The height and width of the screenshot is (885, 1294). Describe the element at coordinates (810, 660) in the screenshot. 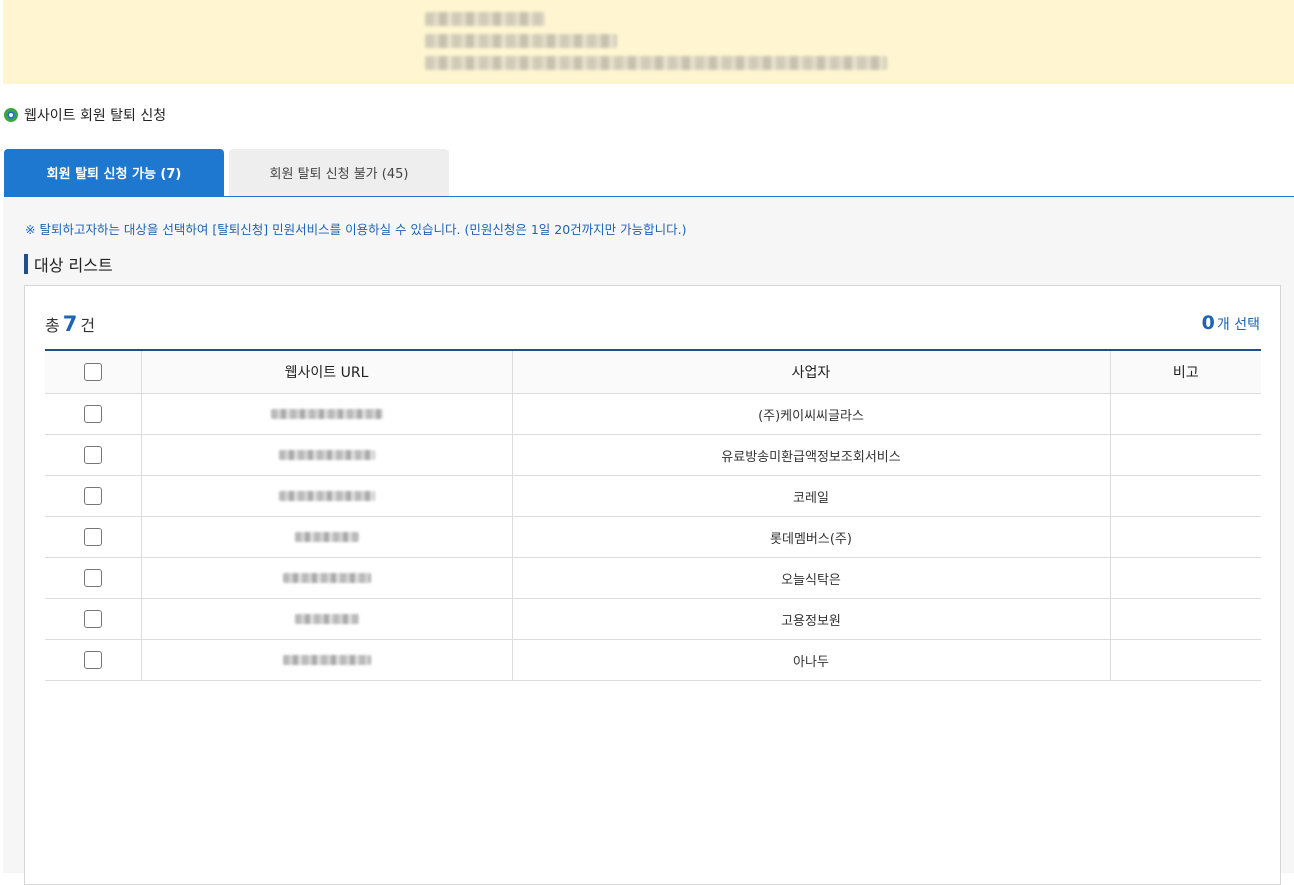

I see `business-cell: 아나두` at that location.